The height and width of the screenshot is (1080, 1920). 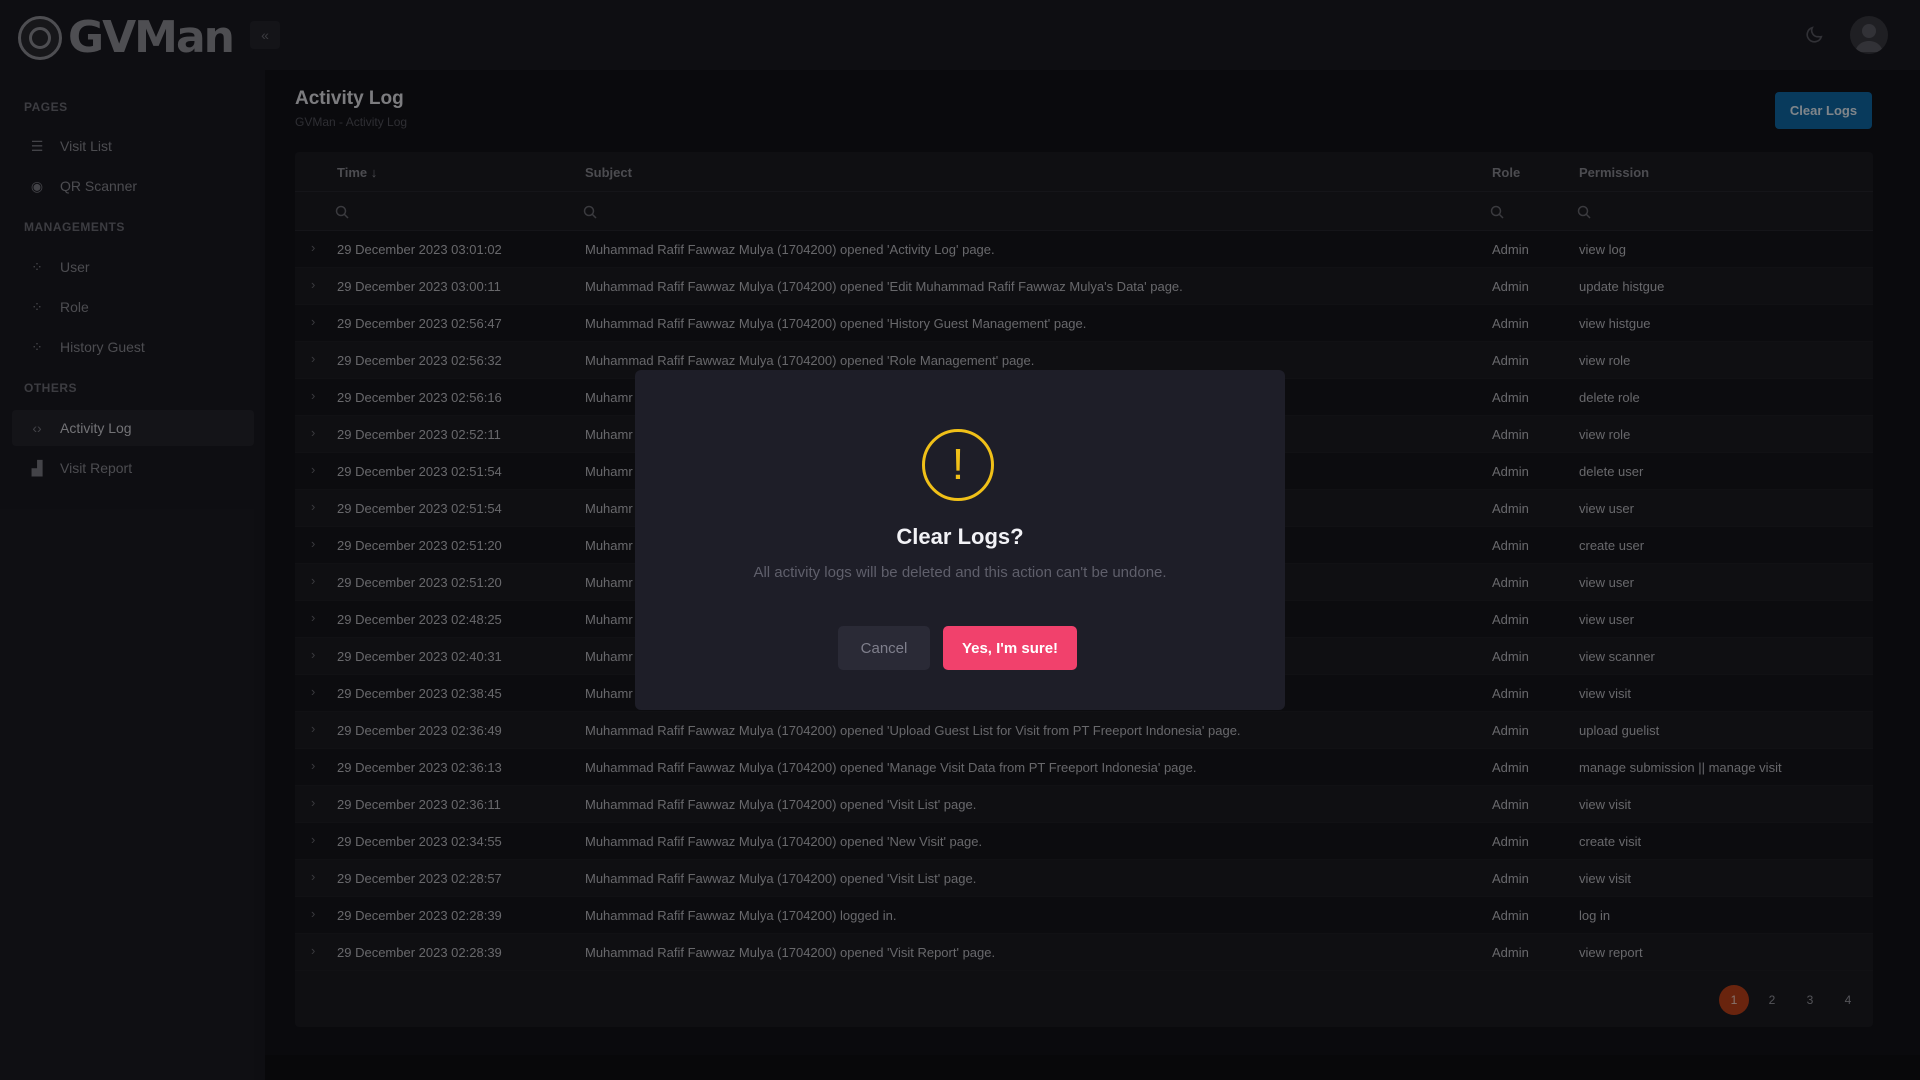 I want to click on dialog-title: Clear Logs?, so click(x=960, y=536).